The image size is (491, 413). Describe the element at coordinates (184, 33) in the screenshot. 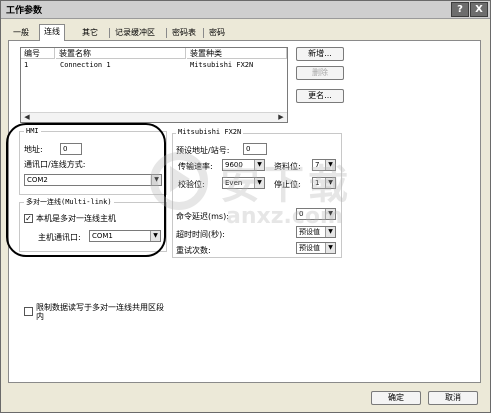

I see `tab-password-table: 密码表` at that location.